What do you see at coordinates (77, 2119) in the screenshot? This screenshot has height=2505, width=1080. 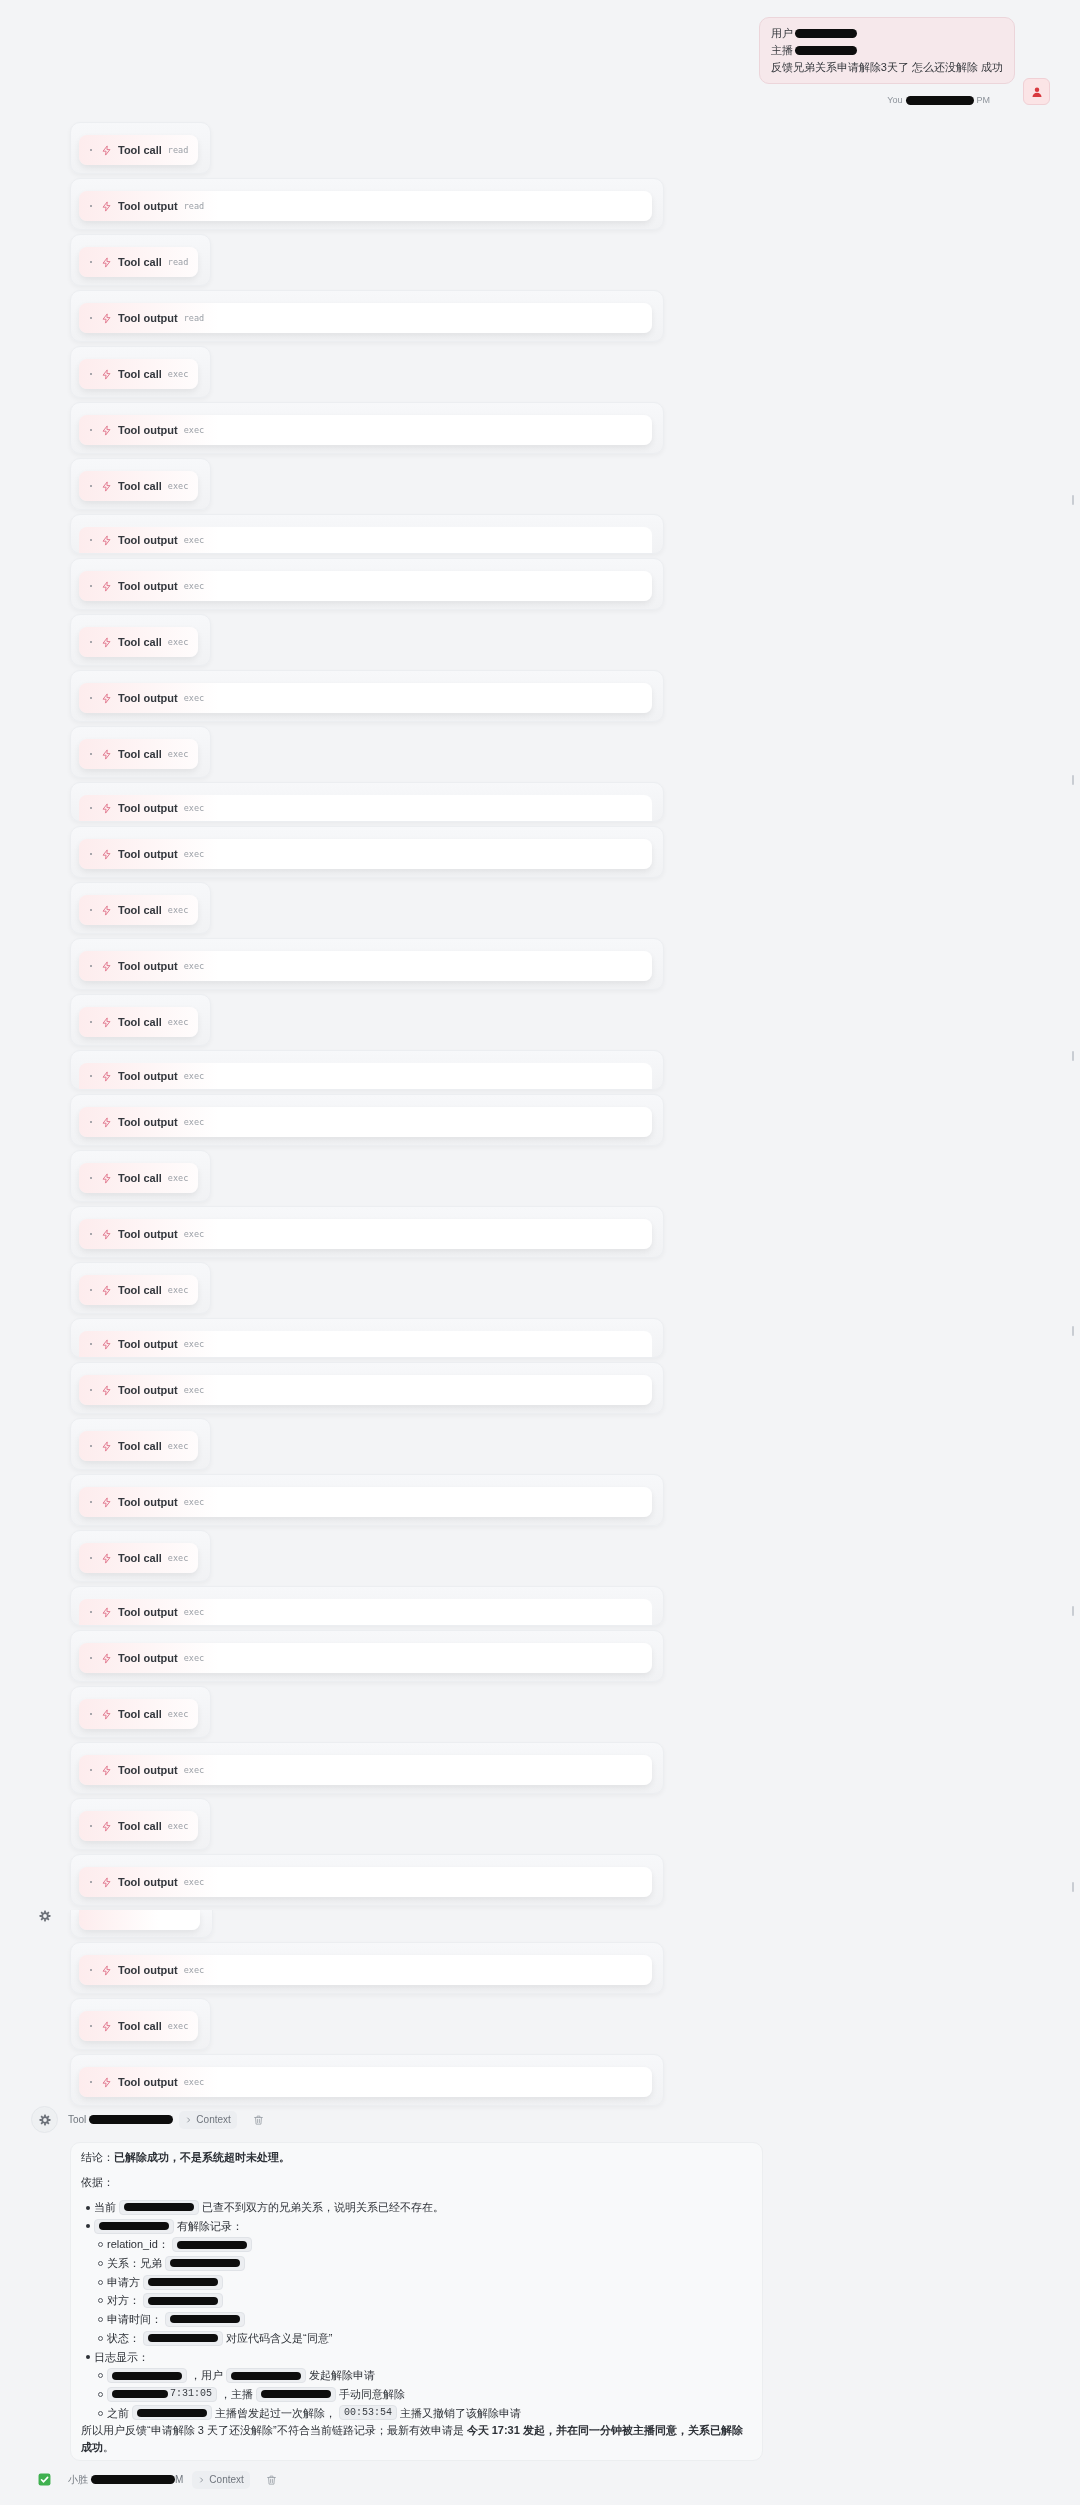 I see `sender-name: Tool` at bounding box center [77, 2119].